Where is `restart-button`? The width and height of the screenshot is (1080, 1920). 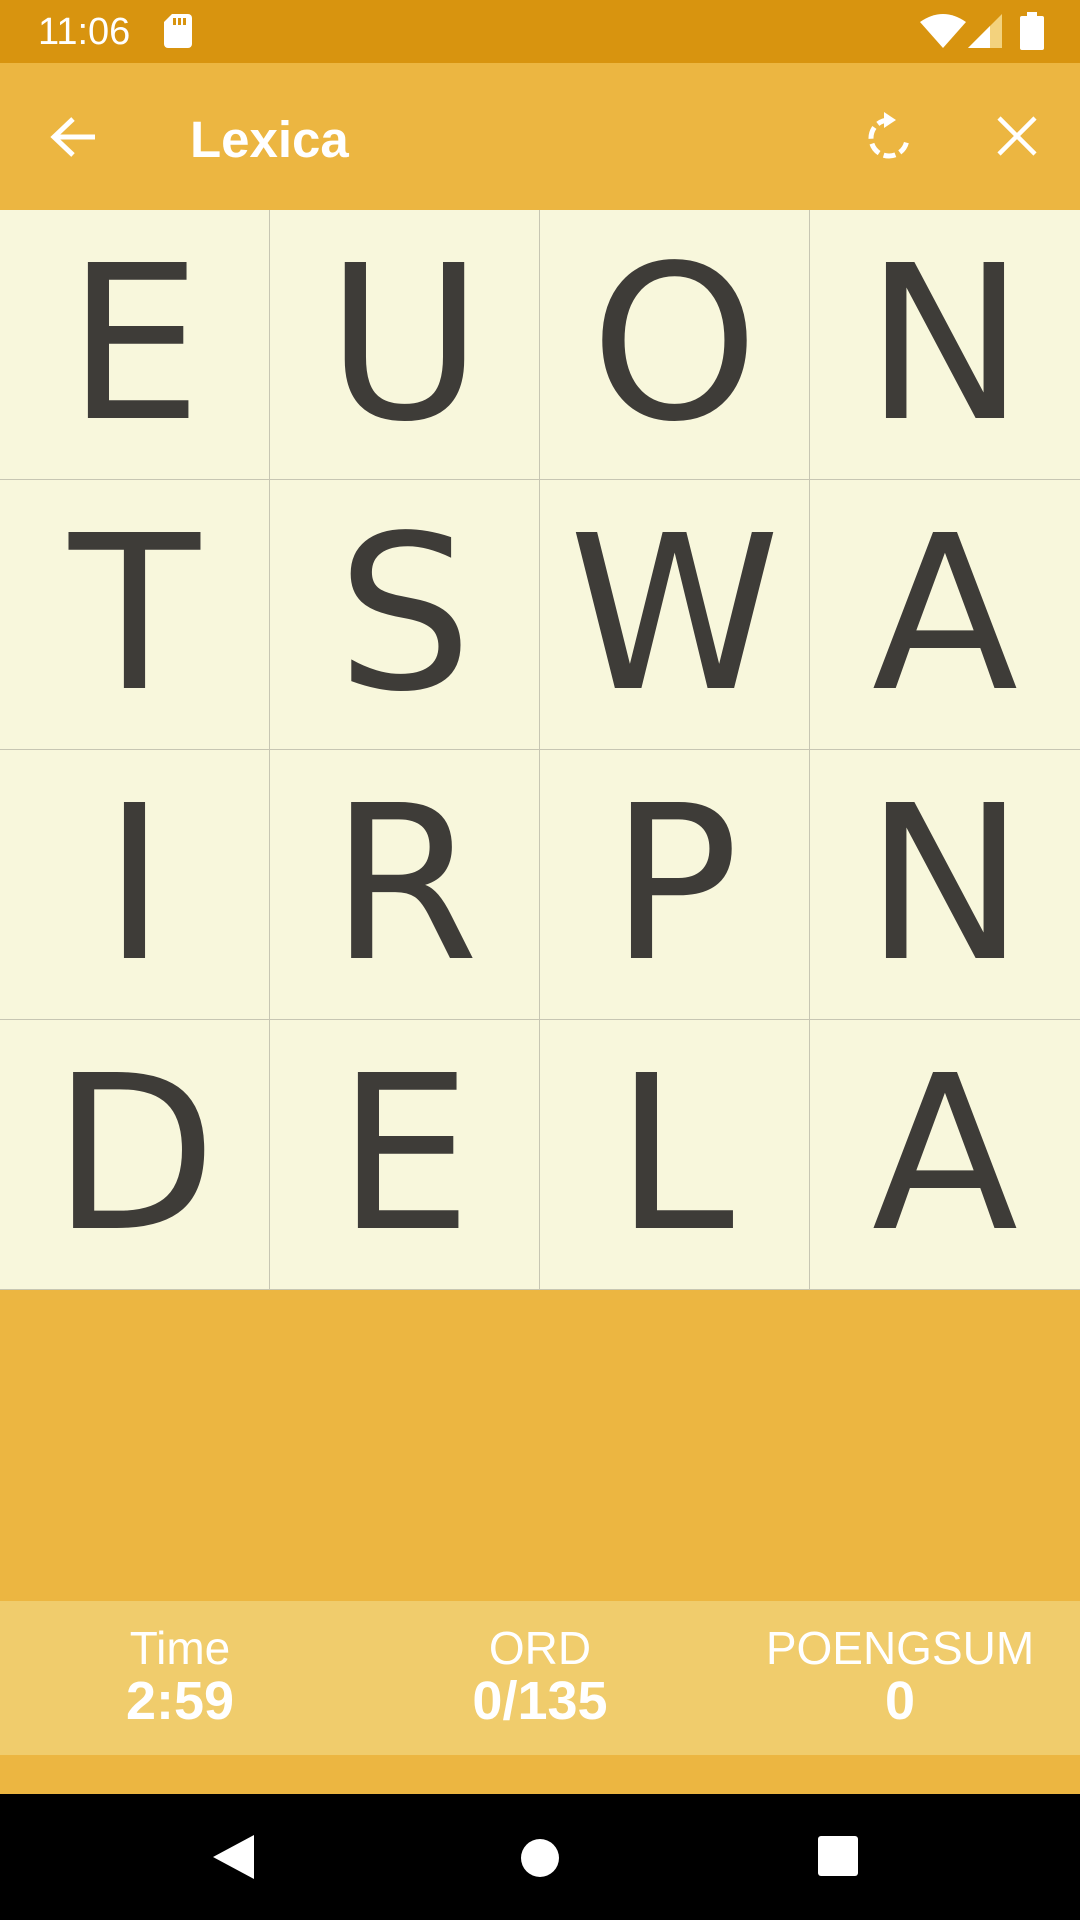 restart-button is located at coordinates (889, 136).